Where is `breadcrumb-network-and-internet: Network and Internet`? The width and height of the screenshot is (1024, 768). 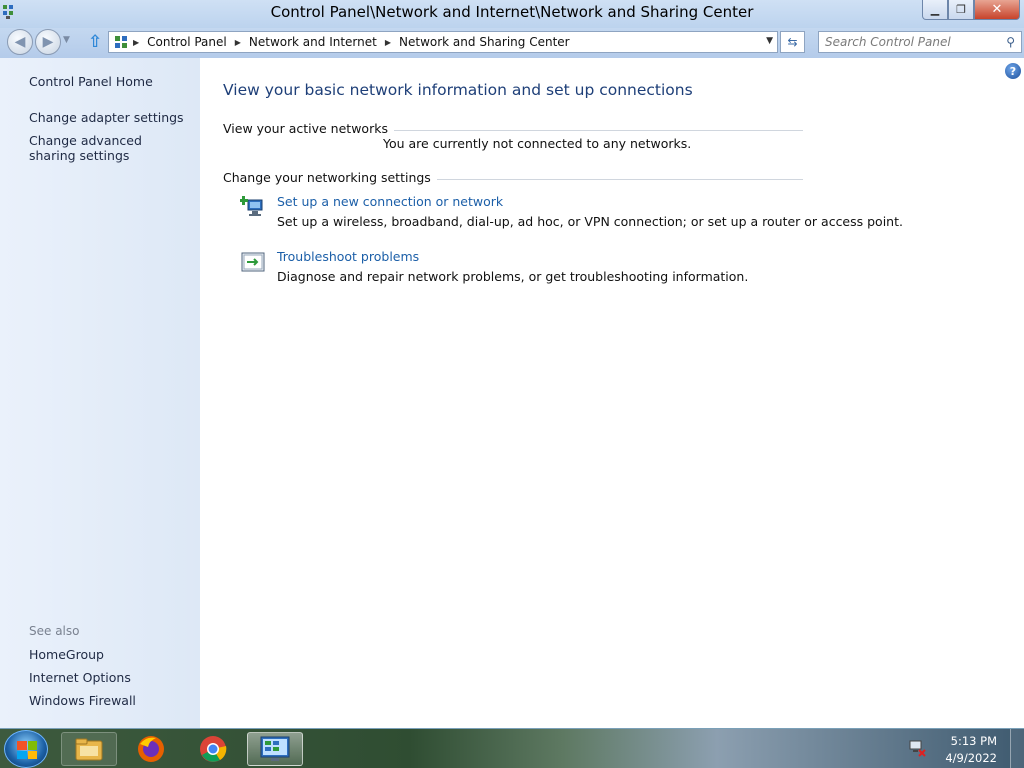
breadcrumb-network-and-internet: Network and Internet is located at coordinates (313, 42).